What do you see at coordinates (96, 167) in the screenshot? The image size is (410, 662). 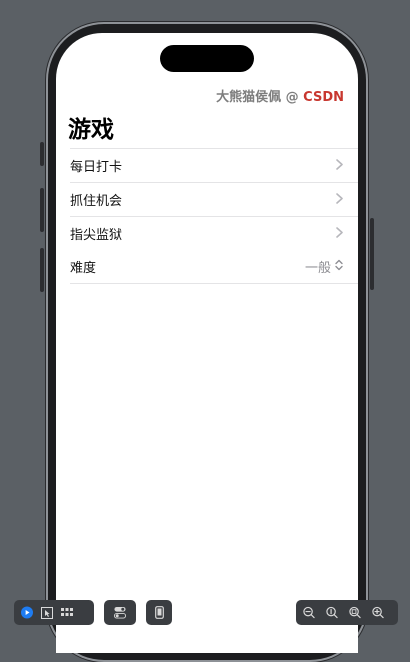 I see `list-item-label: 每日打卡` at bounding box center [96, 167].